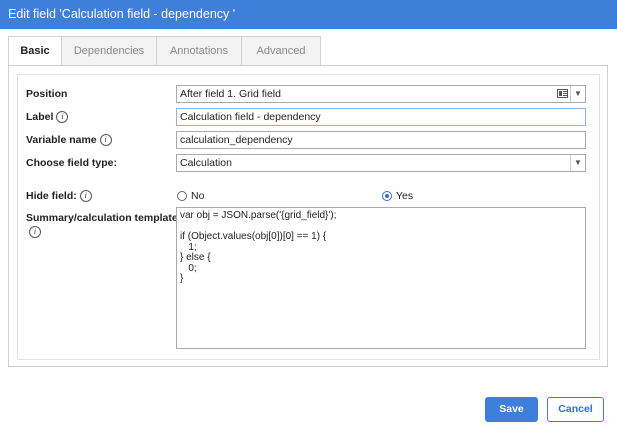  What do you see at coordinates (404, 196) in the screenshot?
I see `hide-field-yes-label: Yes` at bounding box center [404, 196].